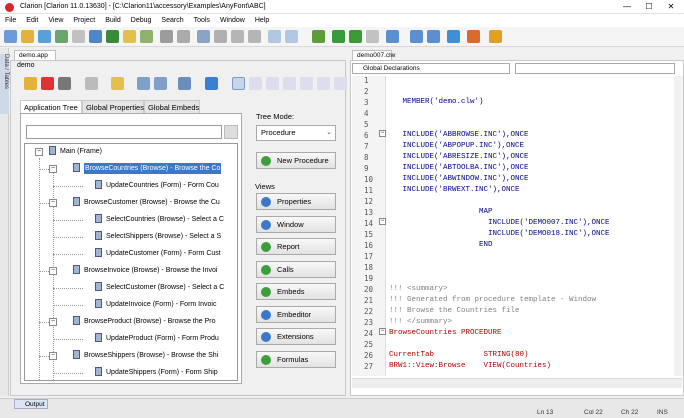  Describe the element at coordinates (291, 36) in the screenshot. I see `redo-icon` at that location.